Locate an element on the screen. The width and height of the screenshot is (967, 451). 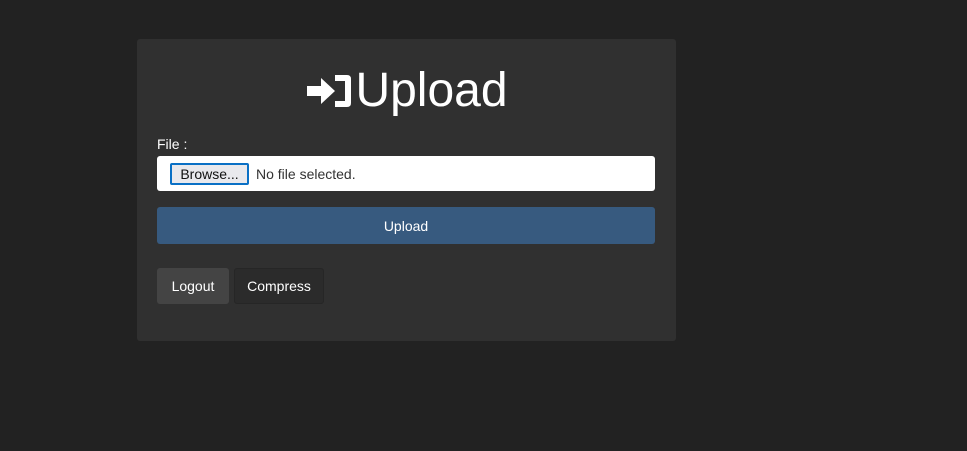
file-status: No file selected. is located at coordinates (306, 173).